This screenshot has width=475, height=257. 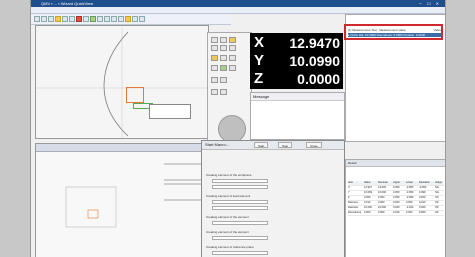 I want to click on dro-axis-x: X, so click(x=259, y=42).